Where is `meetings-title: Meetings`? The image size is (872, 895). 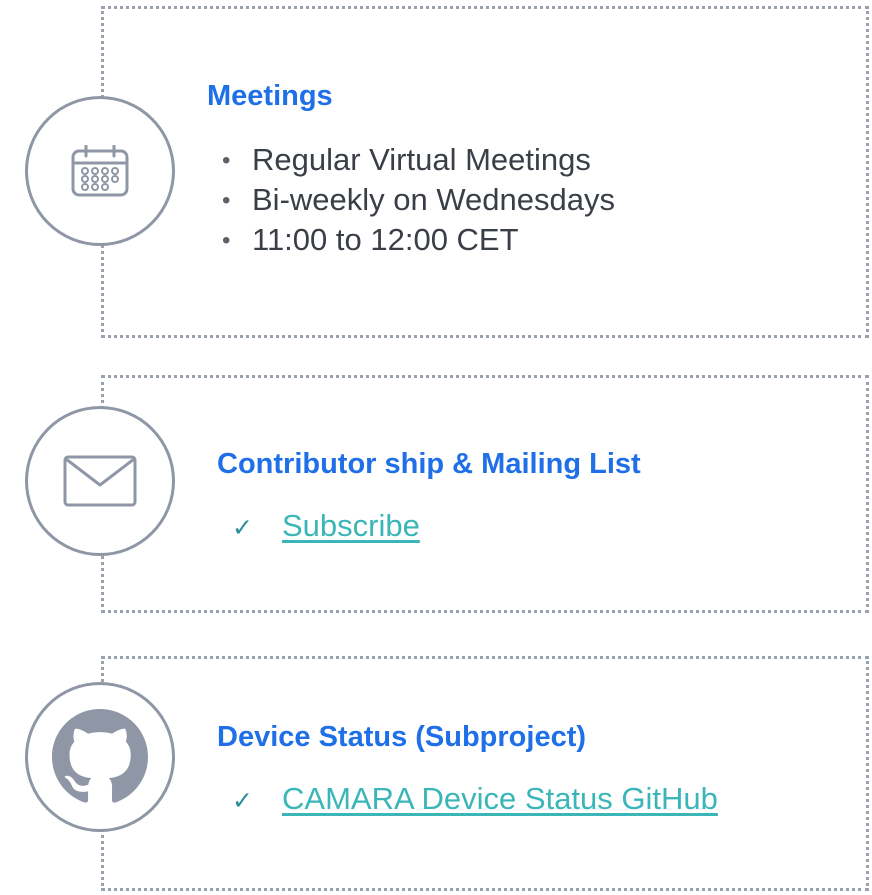 meetings-title: Meetings is located at coordinates (270, 96).